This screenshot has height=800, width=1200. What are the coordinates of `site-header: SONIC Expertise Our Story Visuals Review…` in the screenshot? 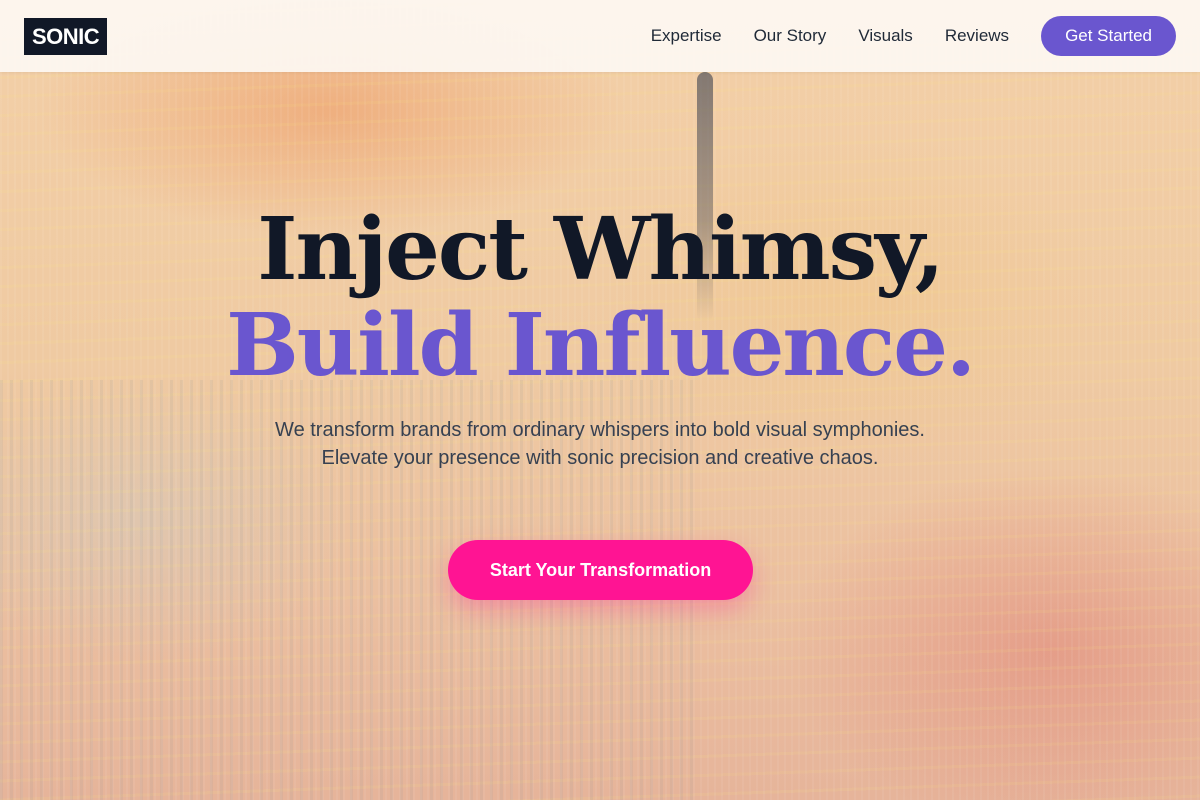 It's located at (600, 36).